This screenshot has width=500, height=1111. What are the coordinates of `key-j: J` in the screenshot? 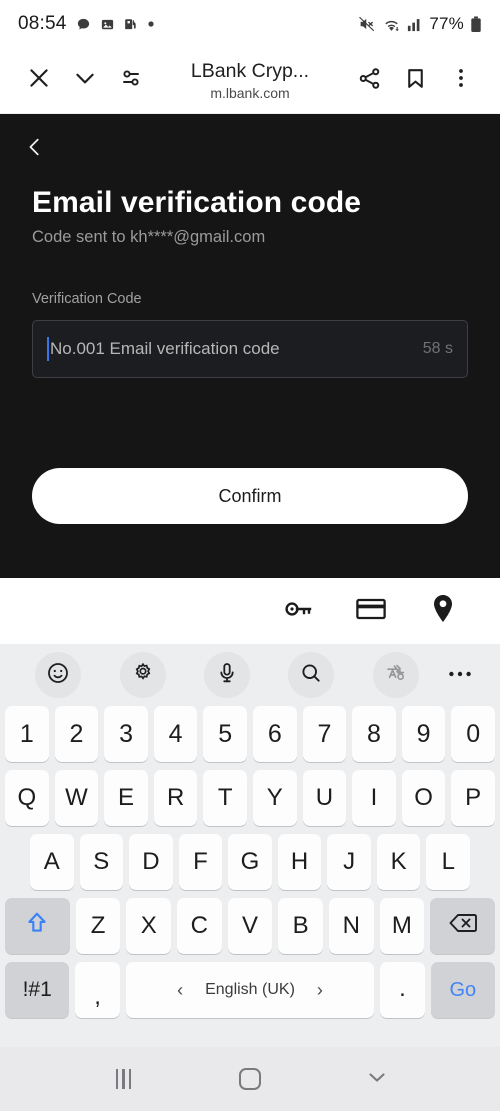 It's located at (349, 862).